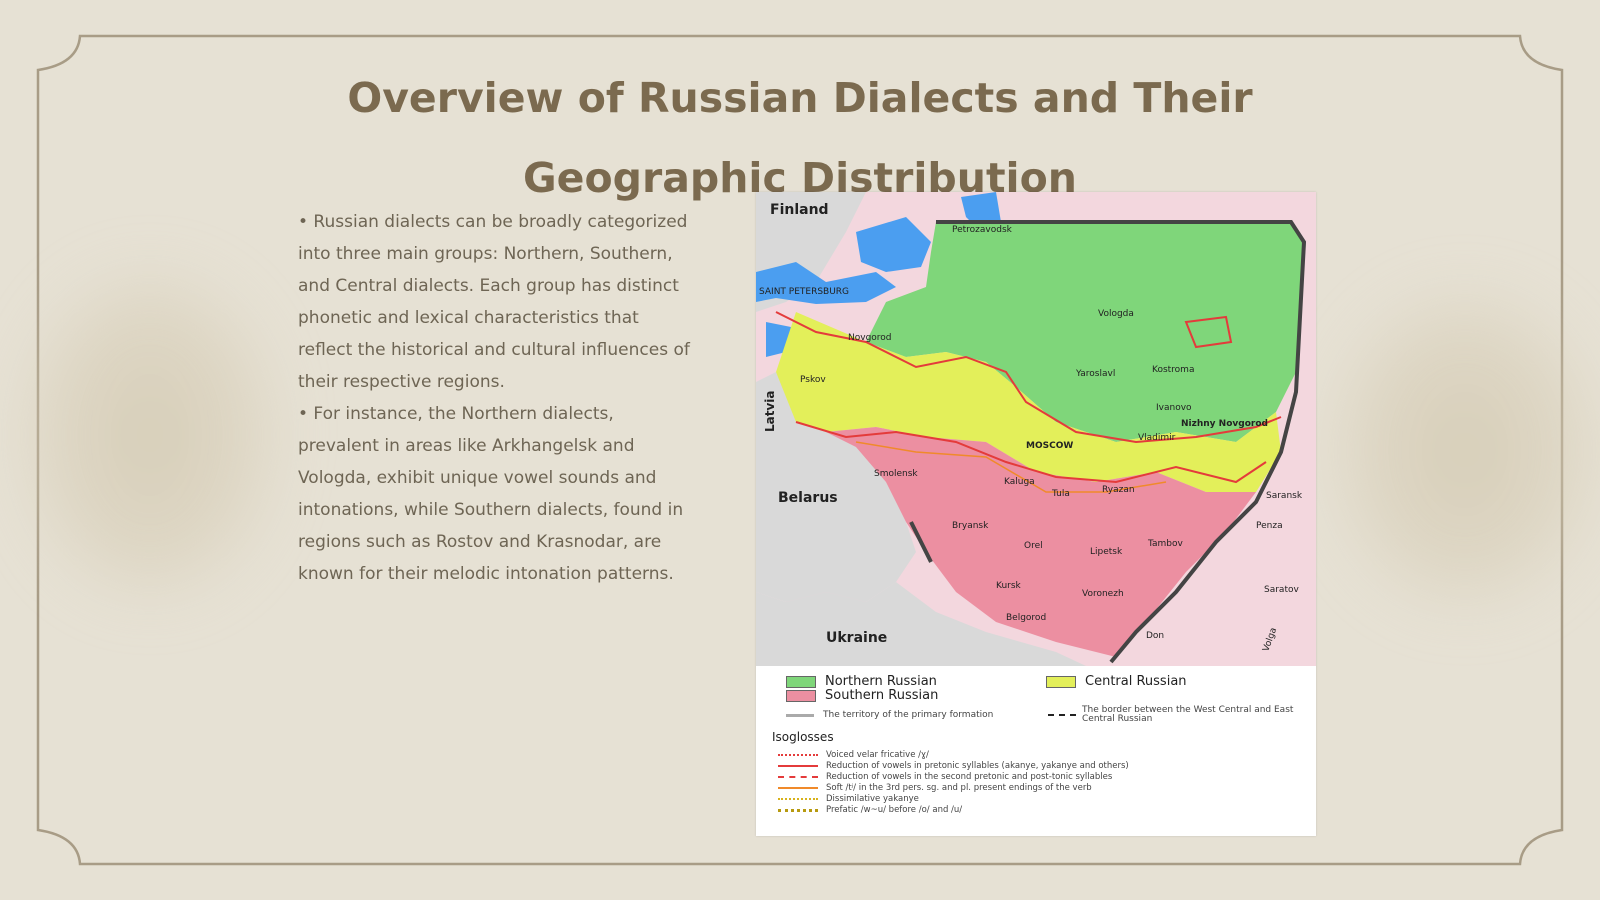 This screenshot has height=900, width=1600. I want to click on legend-central-label: Central Russian, so click(1136, 681).